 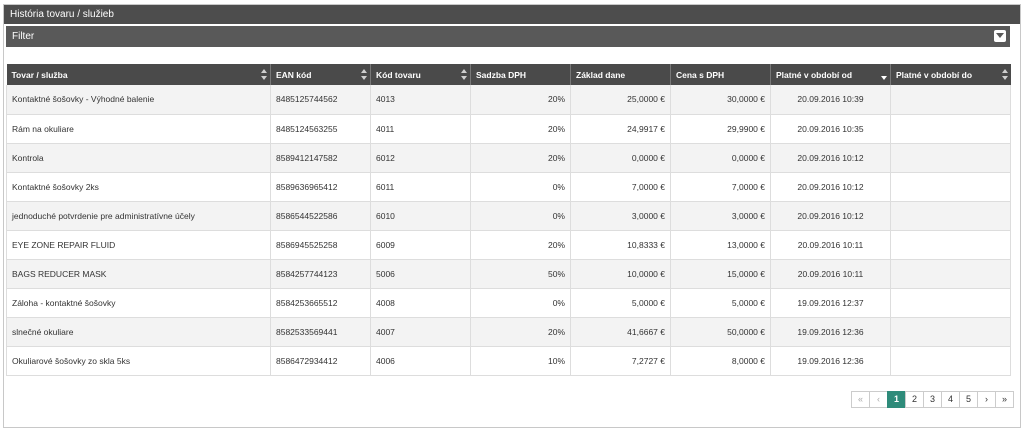 I want to click on table-cell: 29,9900 €, so click(x=720, y=129).